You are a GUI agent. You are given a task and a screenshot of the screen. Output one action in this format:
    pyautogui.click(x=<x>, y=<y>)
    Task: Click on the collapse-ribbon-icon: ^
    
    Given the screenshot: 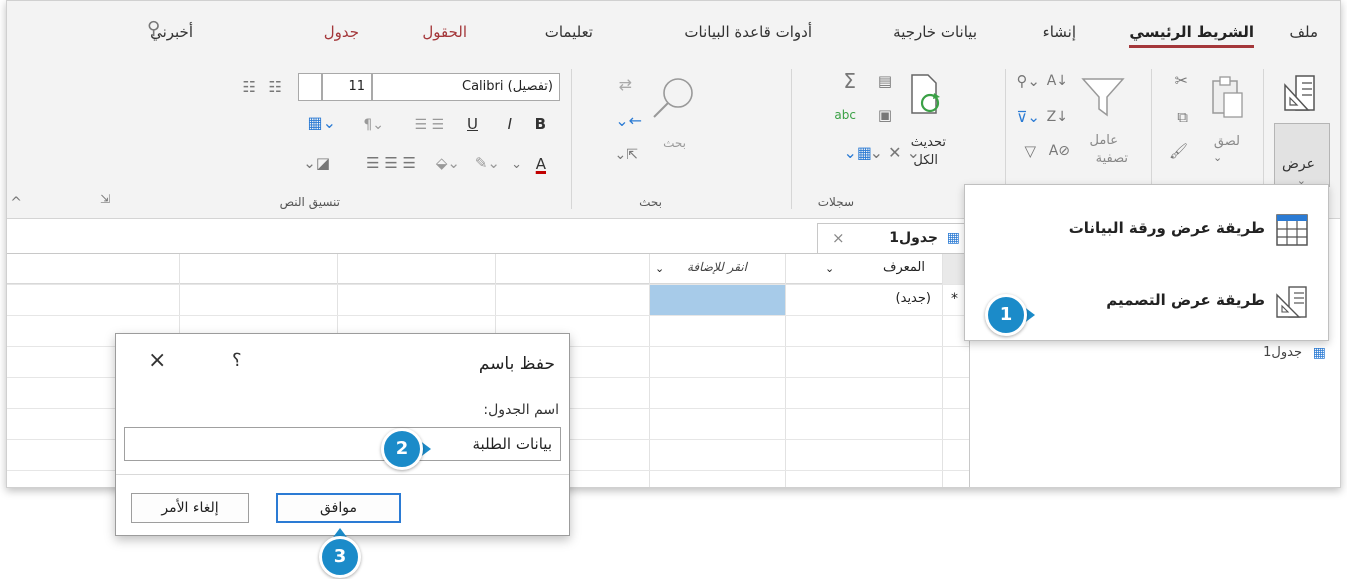 What is the action you would take?
    pyautogui.click(x=16, y=203)
    